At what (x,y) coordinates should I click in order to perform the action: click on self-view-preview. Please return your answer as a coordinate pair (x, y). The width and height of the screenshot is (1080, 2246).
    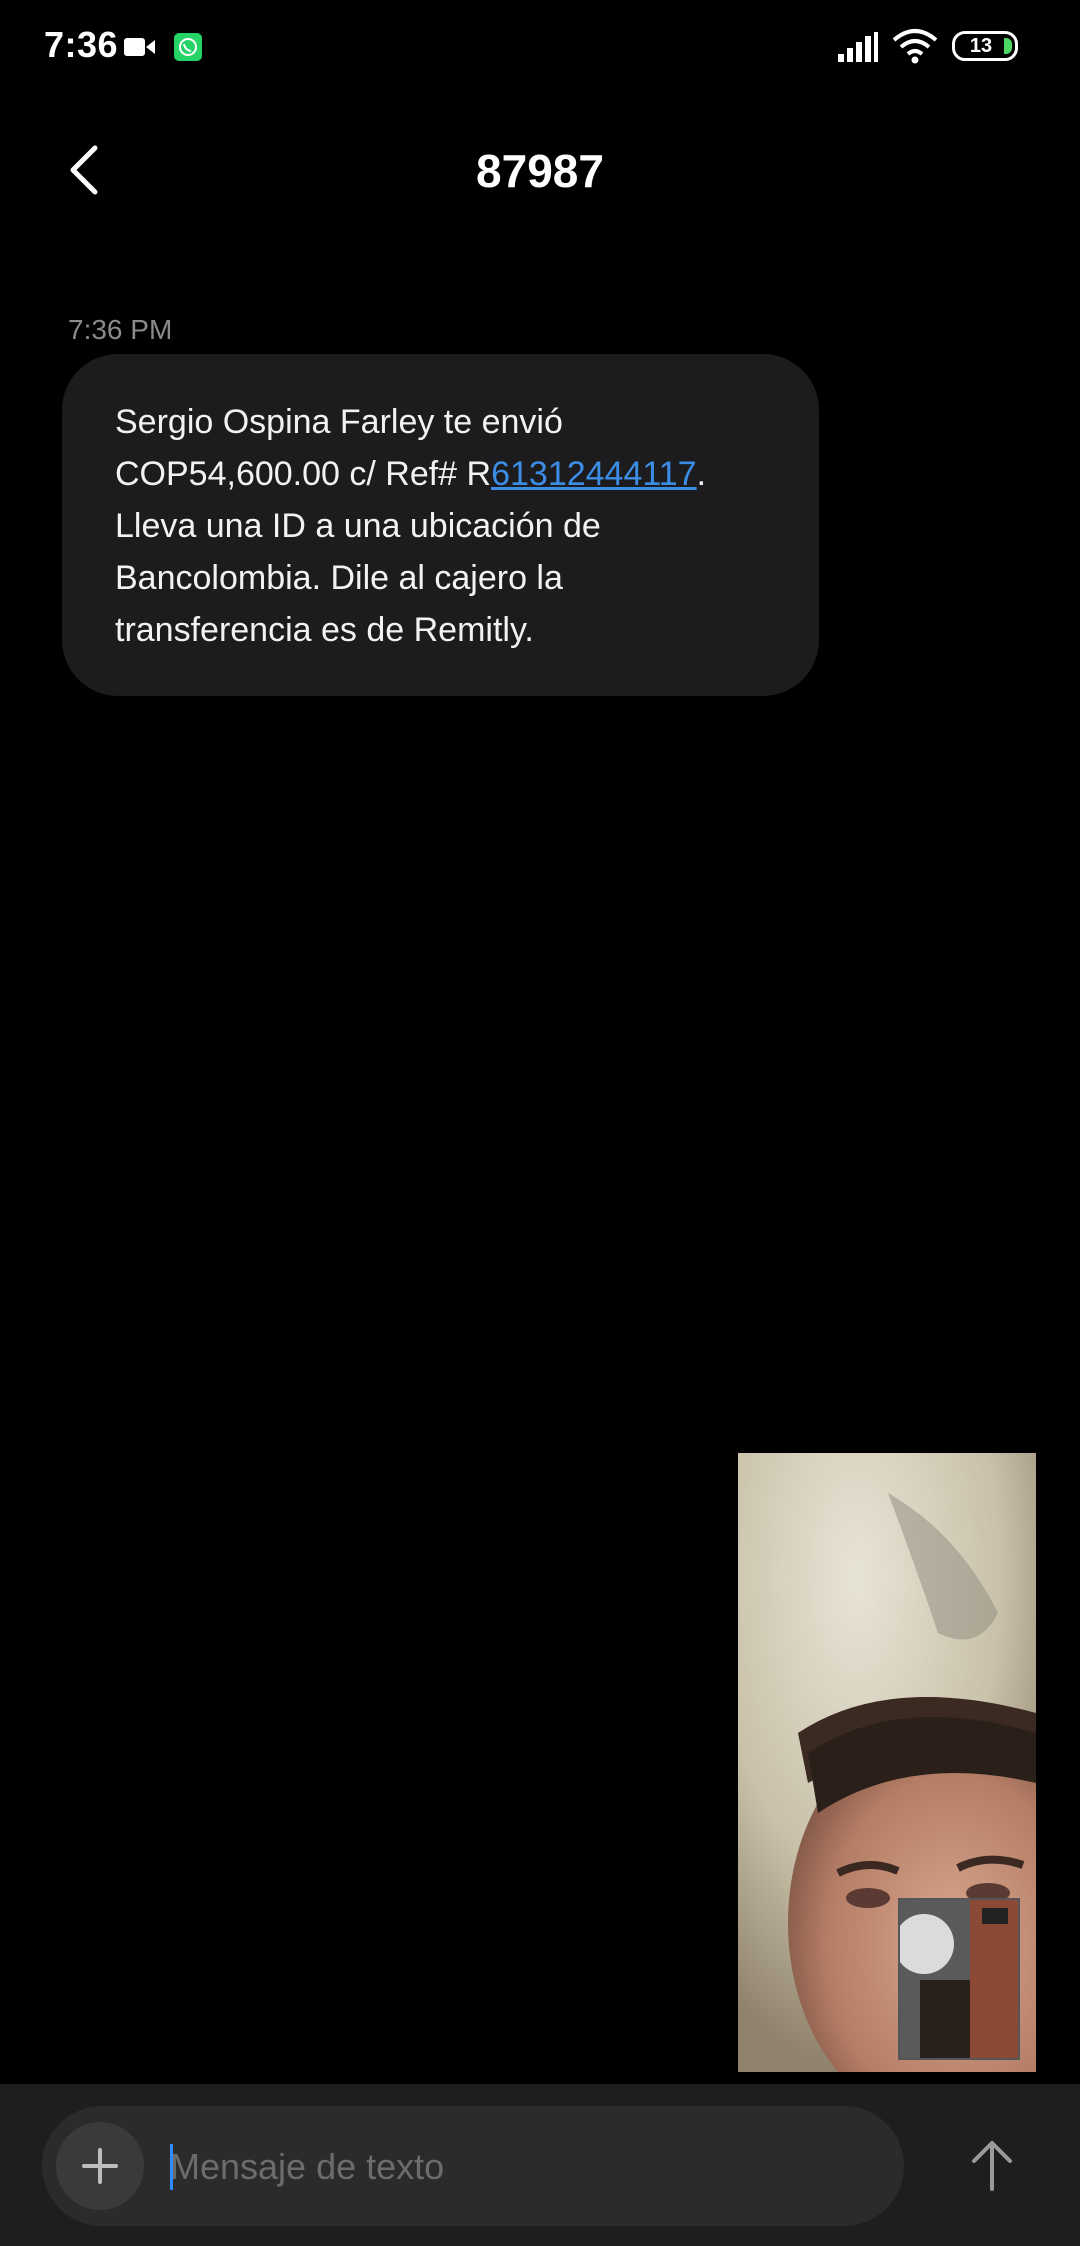
    Looking at the image, I should click on (959, 1979).